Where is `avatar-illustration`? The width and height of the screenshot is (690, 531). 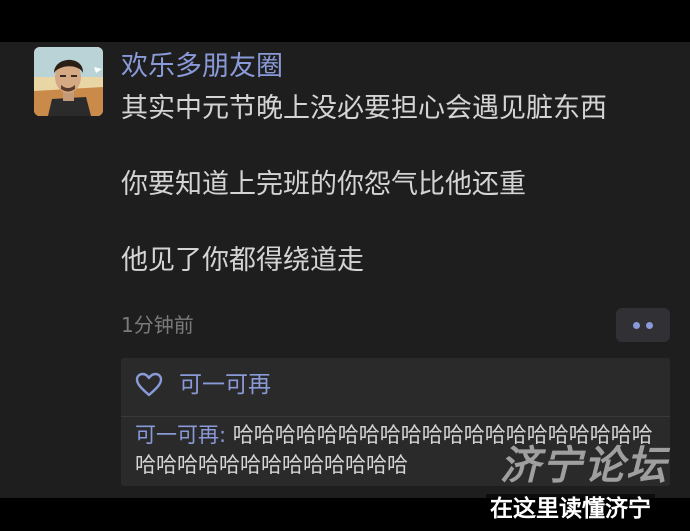 avatar-illustration is located at coordinates (68, 81).